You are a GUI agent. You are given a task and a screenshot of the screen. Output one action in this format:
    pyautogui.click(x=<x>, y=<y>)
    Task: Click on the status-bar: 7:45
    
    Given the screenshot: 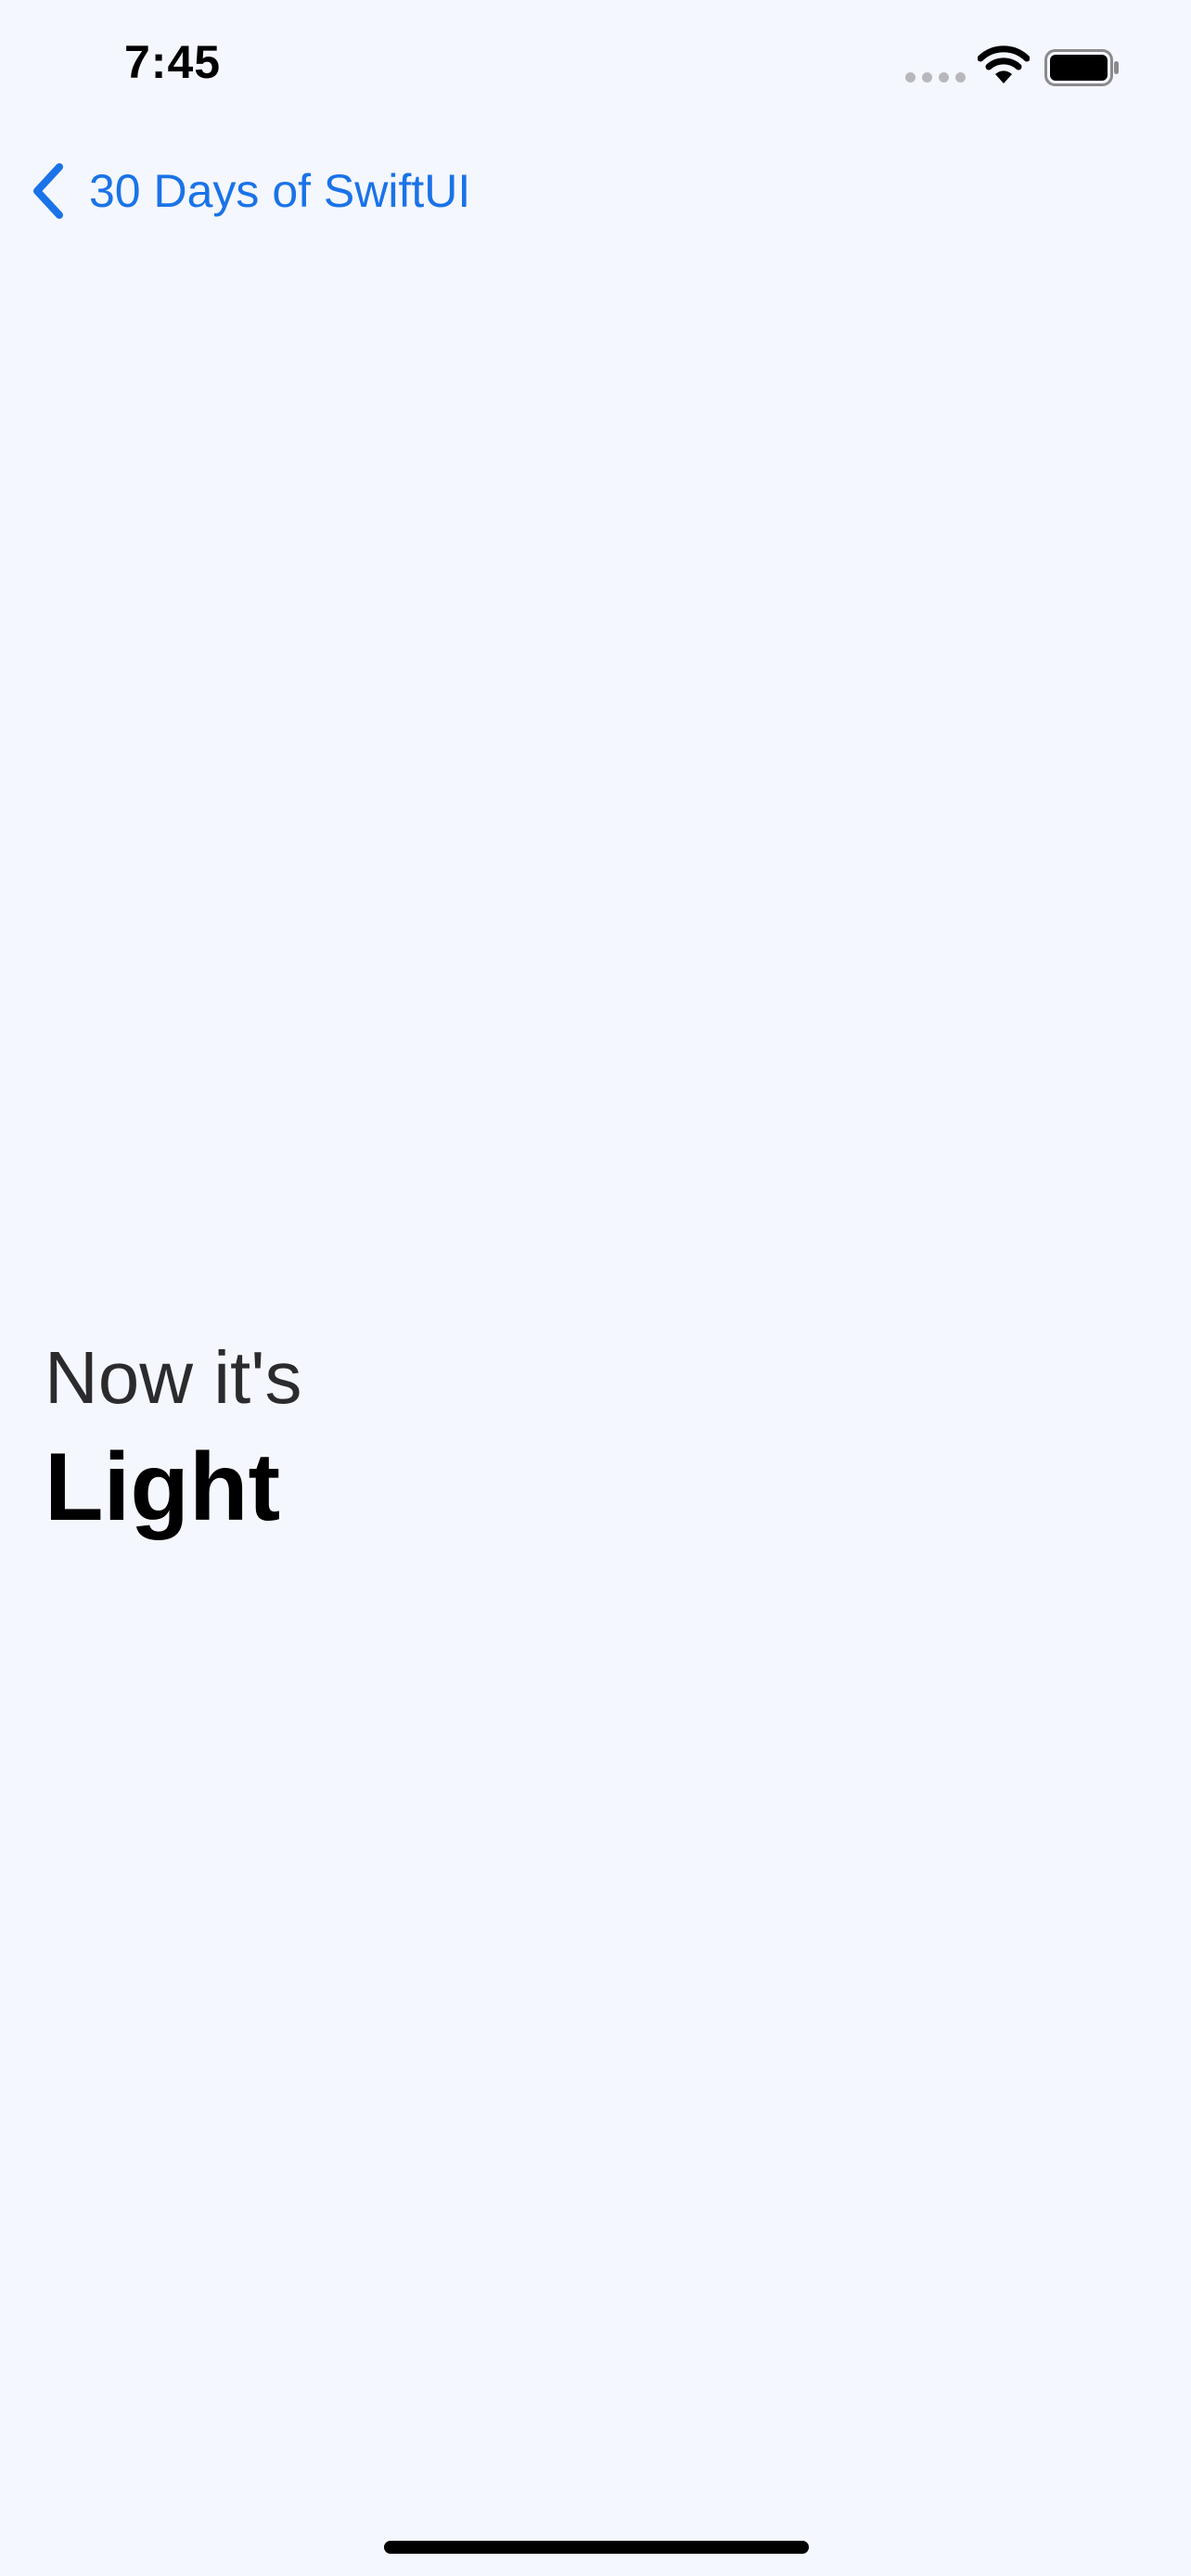 What is the action you would take?
    pyautogui.click(x=595, y=65)
    